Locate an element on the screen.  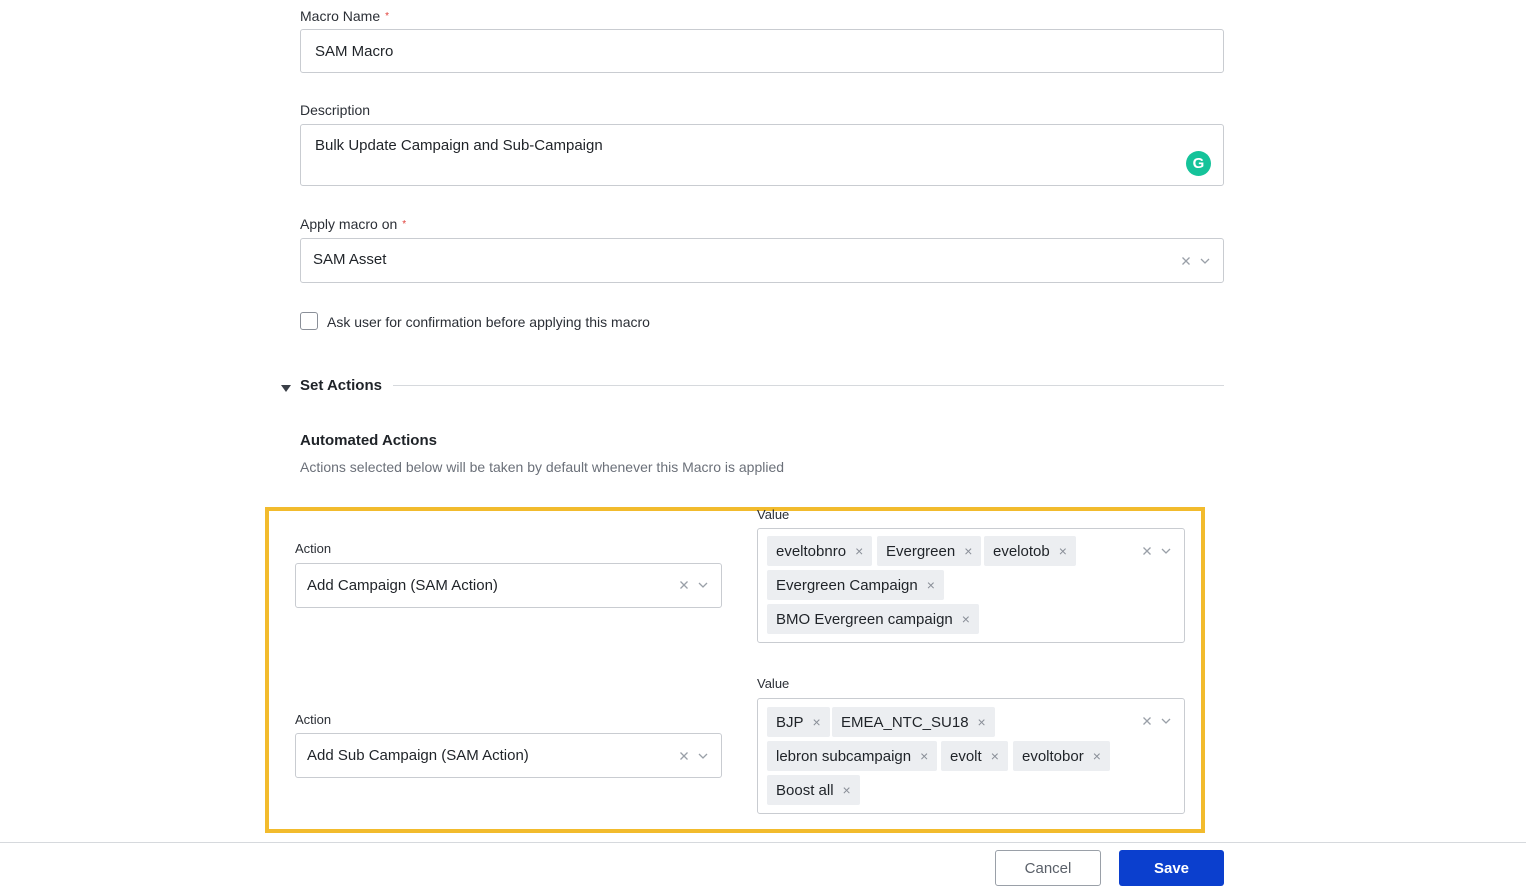
action-select: Add Campaign (SAM Action) is located at coordinates (508, 585).